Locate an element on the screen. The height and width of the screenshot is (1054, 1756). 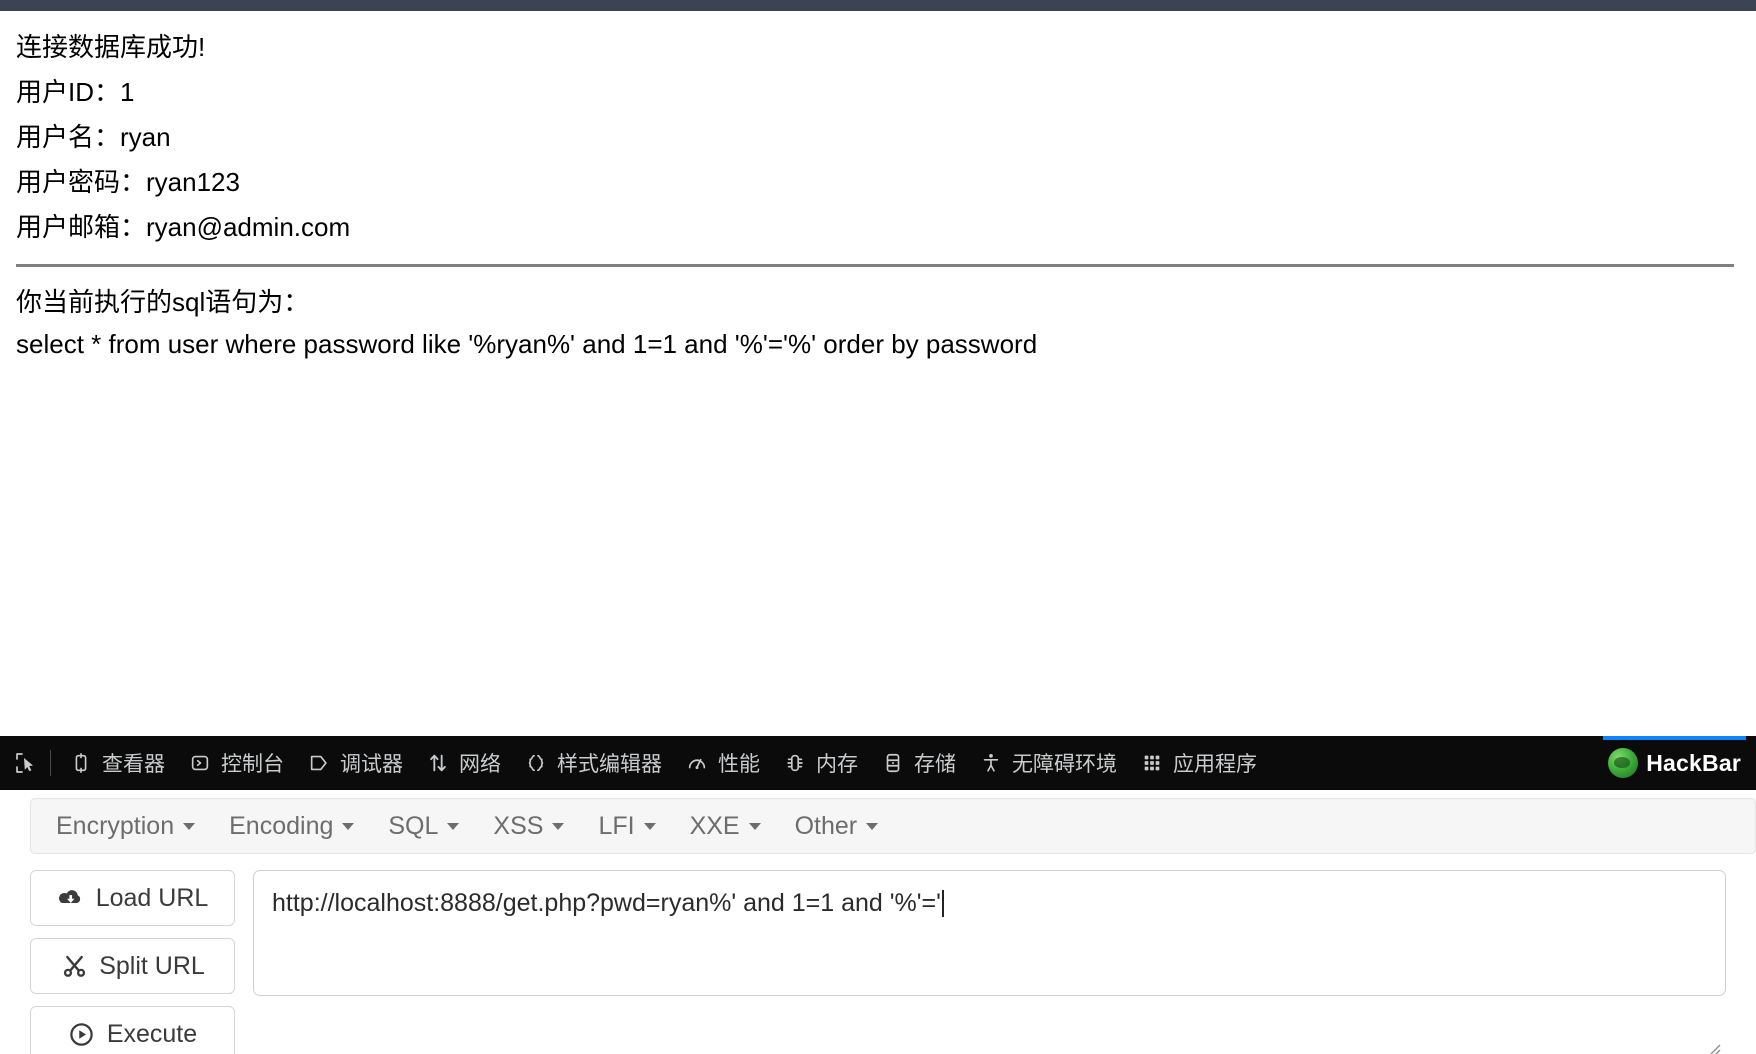
hackbar-menu-xss: XSS is located at coordinates (528, 826).